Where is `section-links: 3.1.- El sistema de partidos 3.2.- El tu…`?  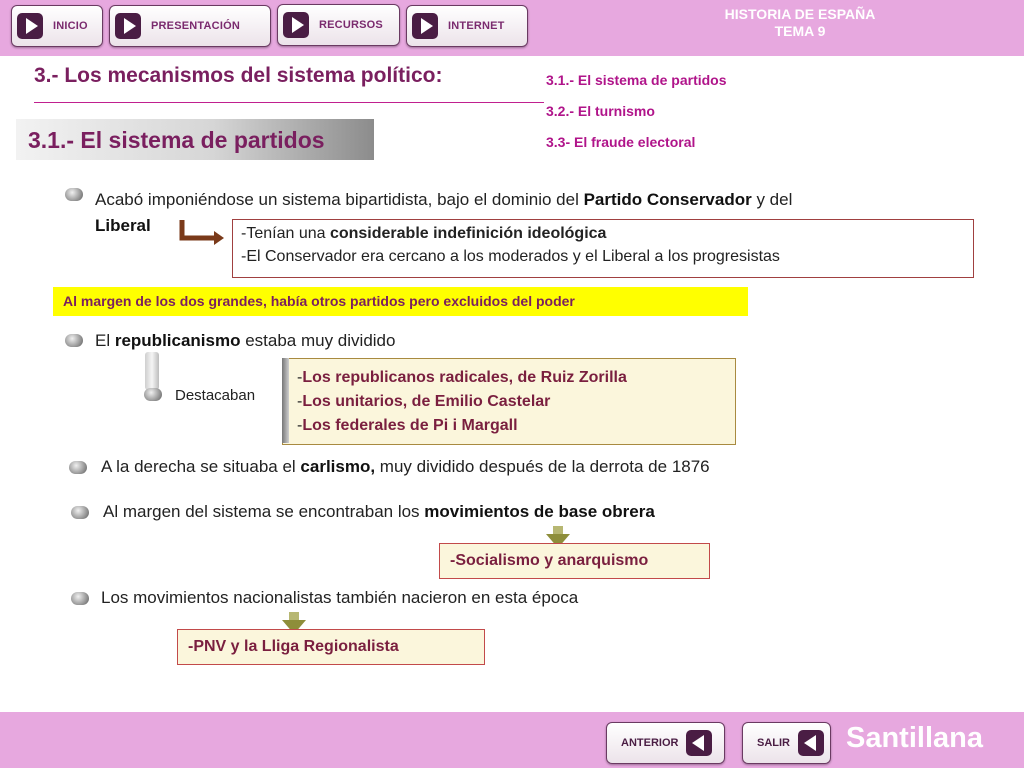
section-links: 3.1.- El sistema de partidos 3.2.- El tu… is located at coordinates (636, 116).